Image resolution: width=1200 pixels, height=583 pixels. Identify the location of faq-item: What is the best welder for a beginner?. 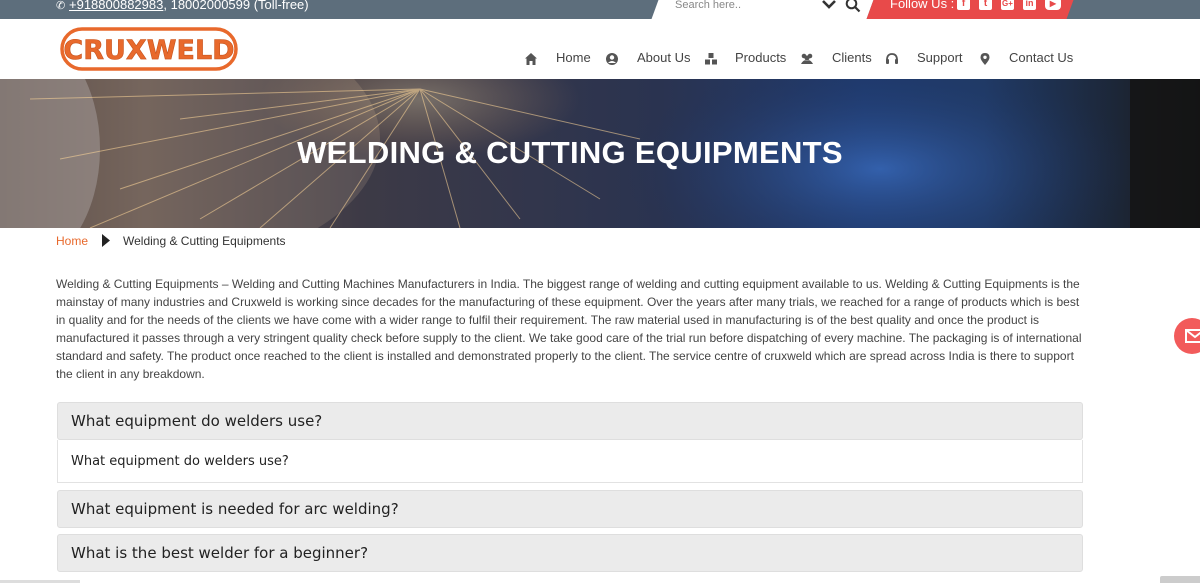
(570, 553).